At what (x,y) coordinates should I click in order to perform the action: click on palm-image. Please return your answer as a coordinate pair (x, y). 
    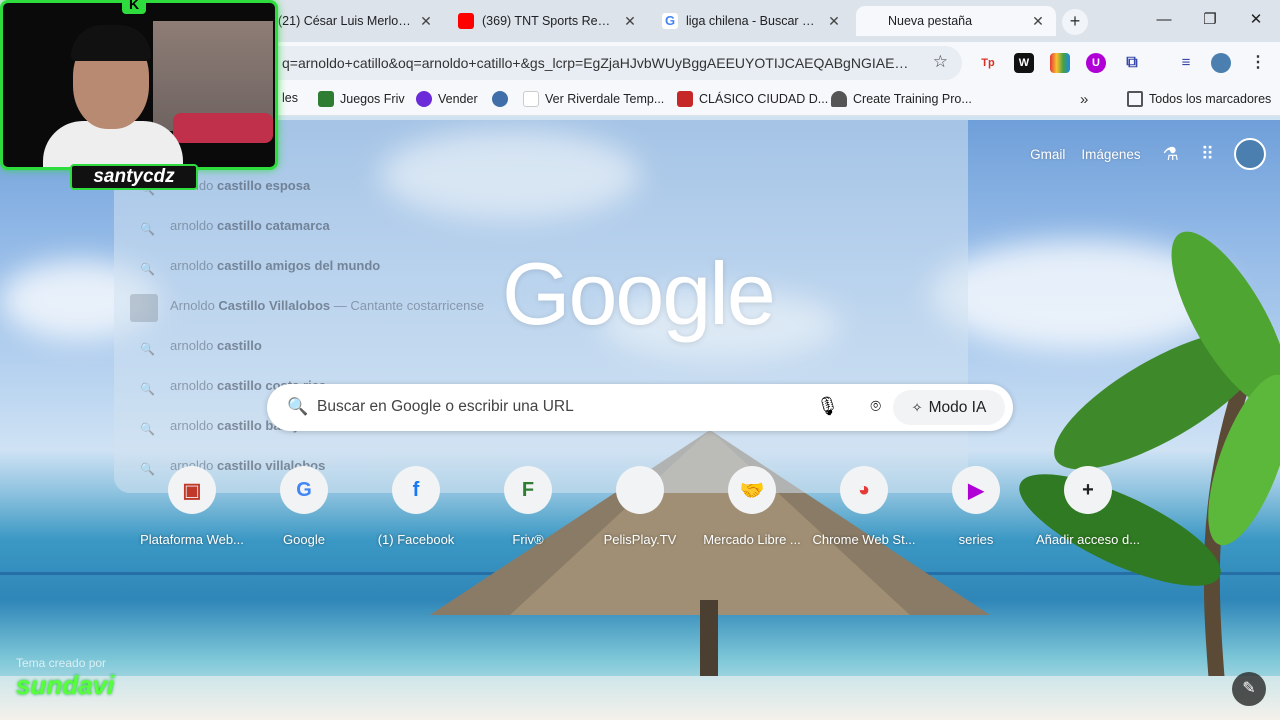
    Looking at the image, I should click on (1149, 475).